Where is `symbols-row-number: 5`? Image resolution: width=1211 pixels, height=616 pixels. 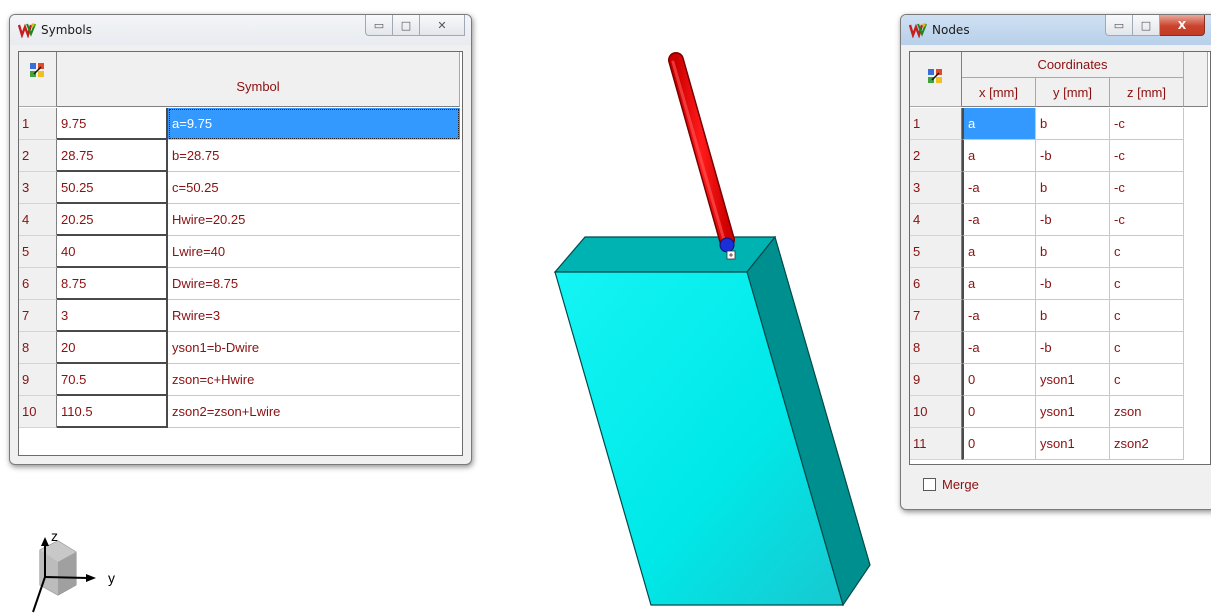 symbols-row-number: 5 is located at coordinates (38, 252).